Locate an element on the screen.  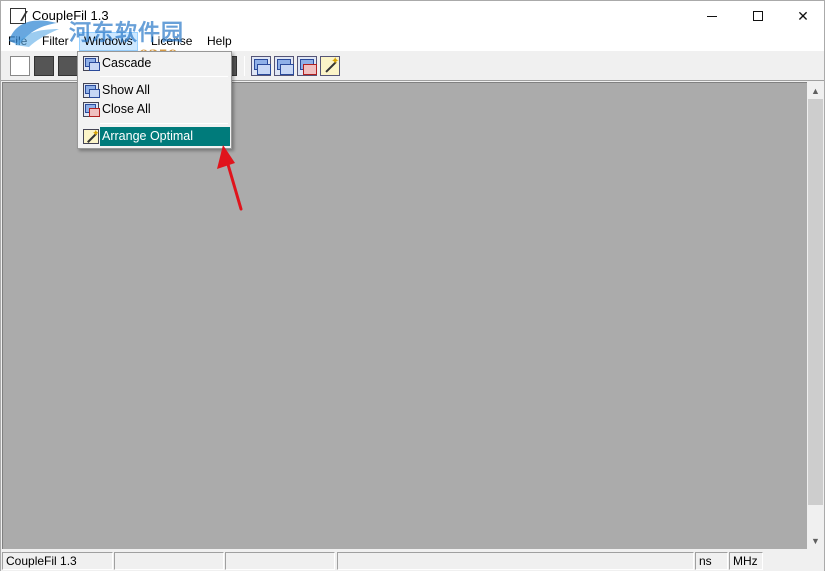
show-all-icon is located at coordinates (91, 90).